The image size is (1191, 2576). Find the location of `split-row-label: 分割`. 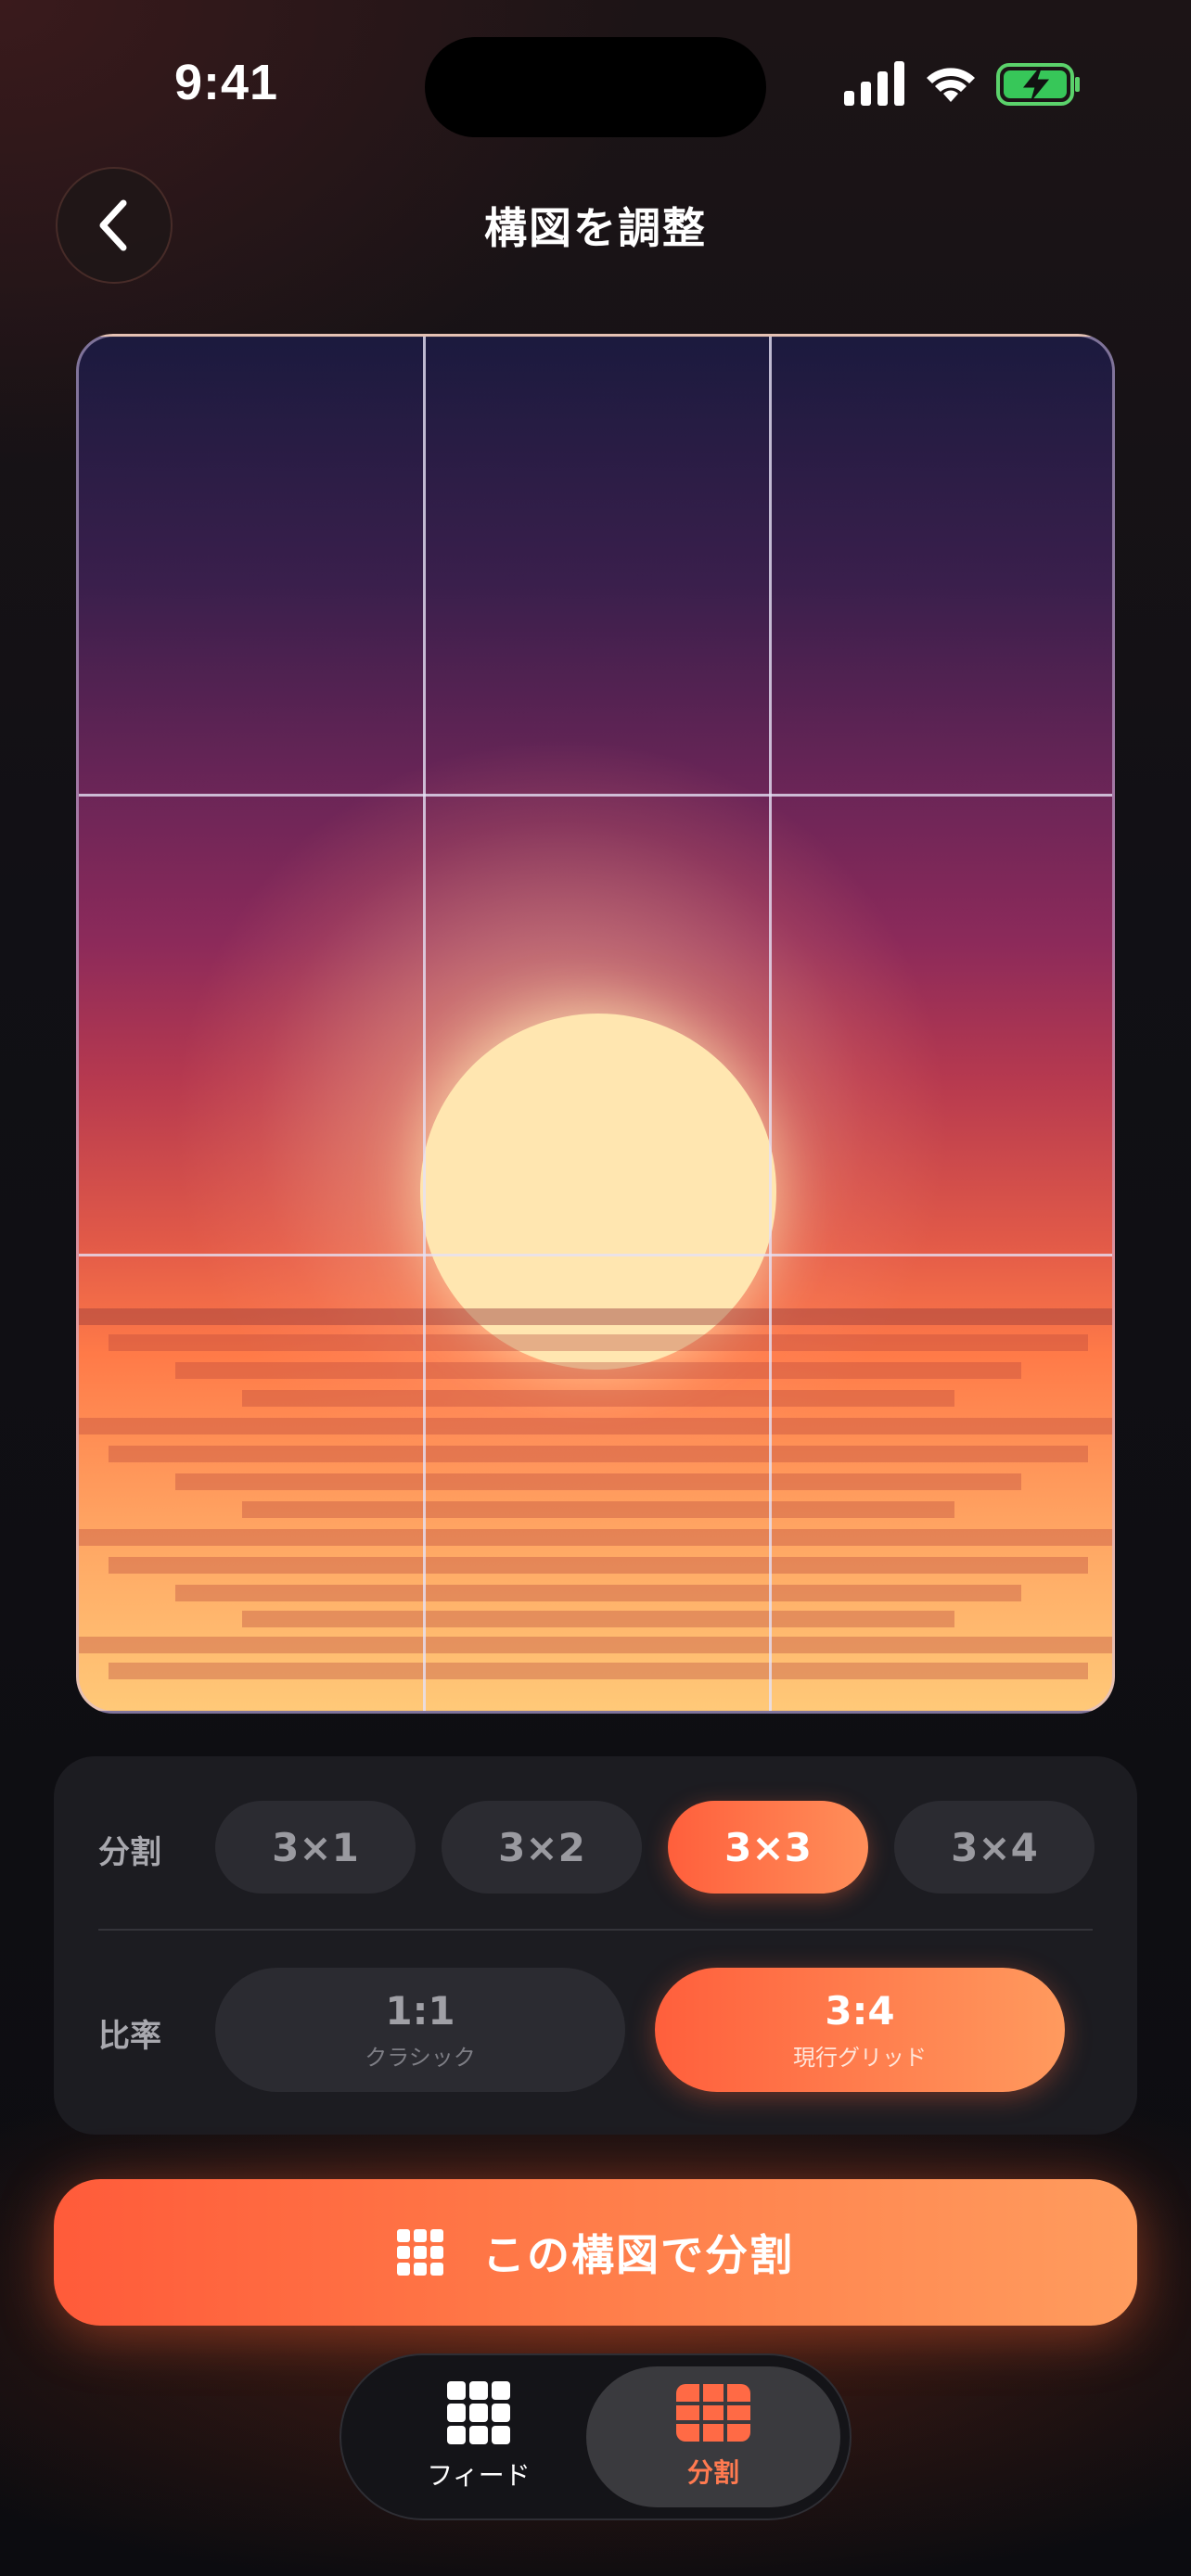

split-row-label: 分割 is located at coordinates (129, 1853).